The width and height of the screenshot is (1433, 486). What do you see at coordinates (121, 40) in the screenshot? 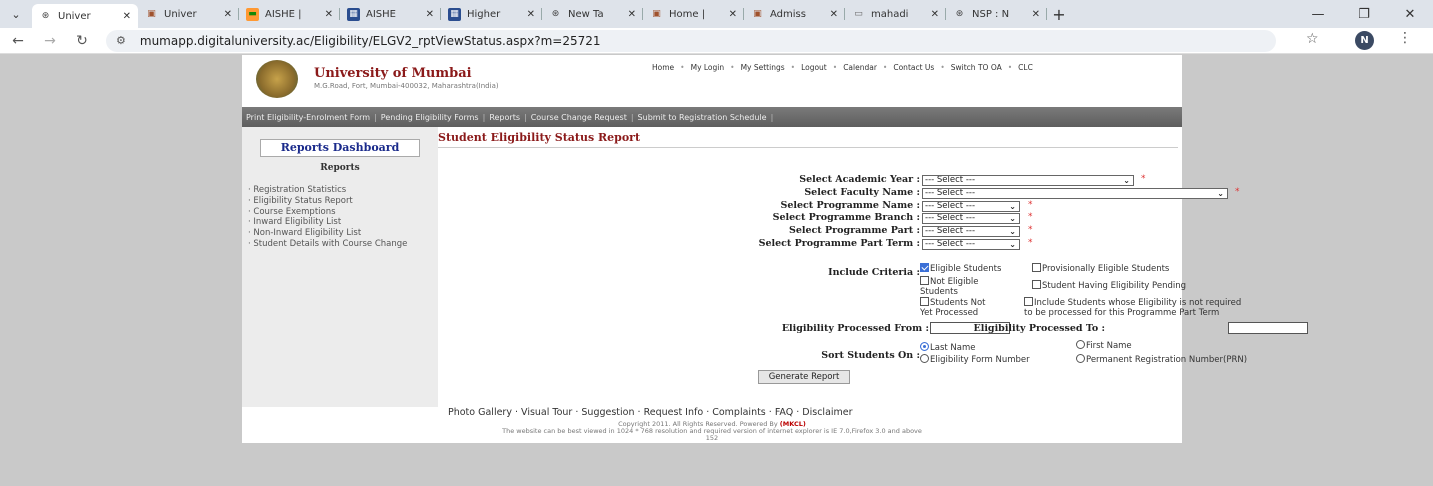
I see `site-info-icon: ⚙` at bounding box center [121, 40].